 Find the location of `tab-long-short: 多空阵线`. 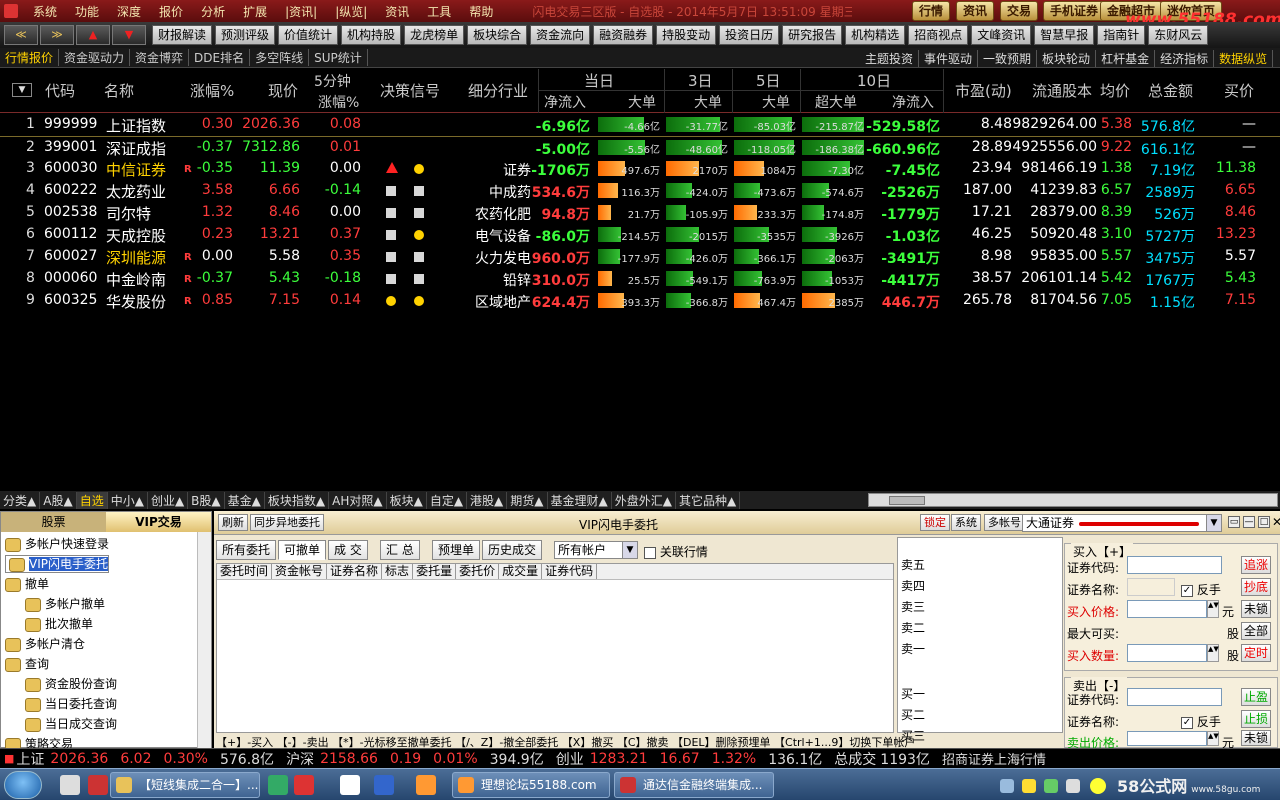

tab-long-short: 多空阵线 is located at coordinates (280, 57).